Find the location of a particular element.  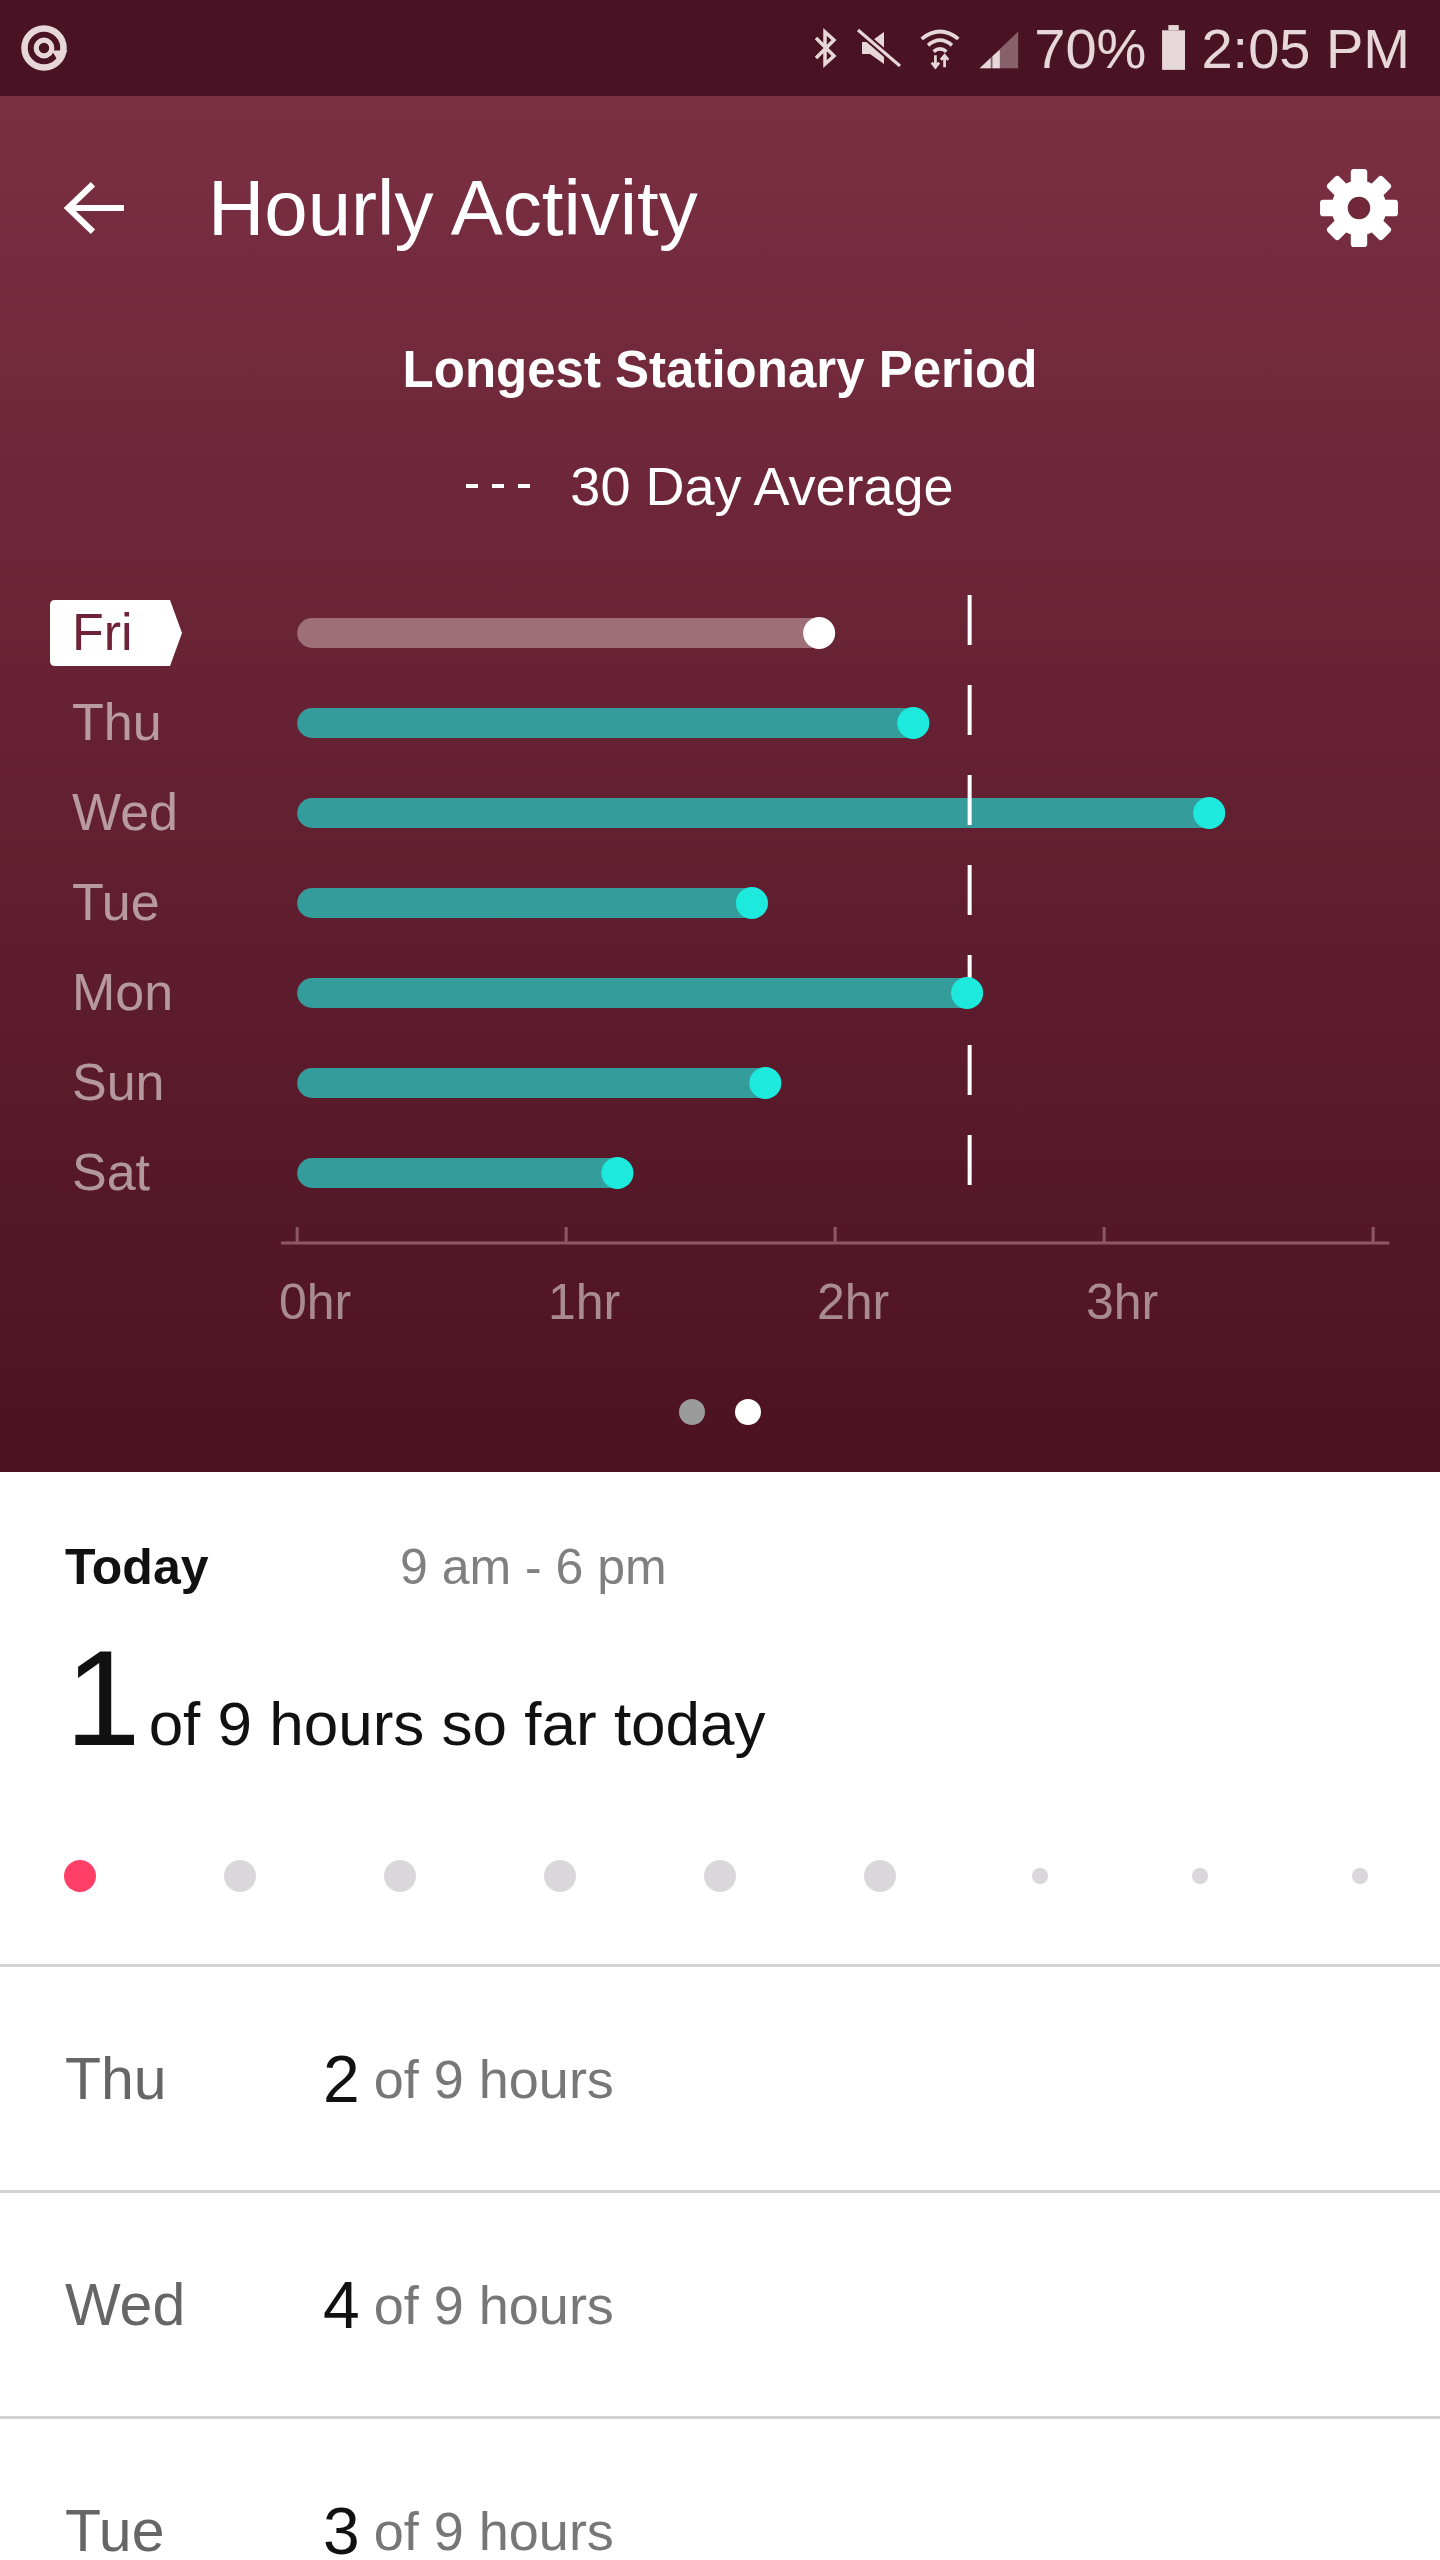

day-name: Thu is located at coordinates (116, 2078).